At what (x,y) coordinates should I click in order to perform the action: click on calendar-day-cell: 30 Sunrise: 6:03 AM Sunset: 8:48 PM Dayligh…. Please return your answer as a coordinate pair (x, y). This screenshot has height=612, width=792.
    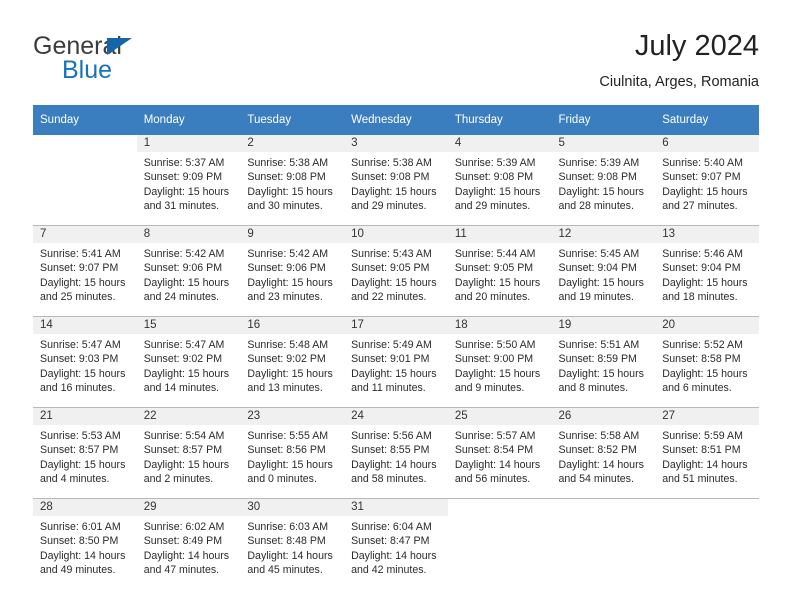
    Looking at the image, I should click on (292, 543).